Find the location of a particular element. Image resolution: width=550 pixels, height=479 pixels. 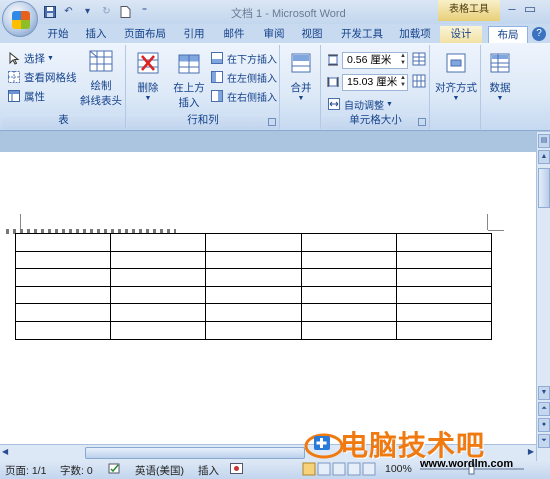

delete-button: 删除 ▼ is located at coordinates (148, 76).